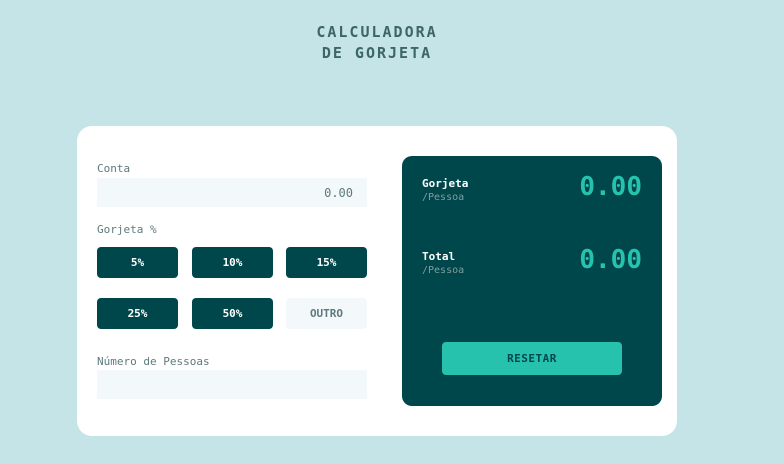  I want to click on tip-button-5: 5%, so click(137, 262).